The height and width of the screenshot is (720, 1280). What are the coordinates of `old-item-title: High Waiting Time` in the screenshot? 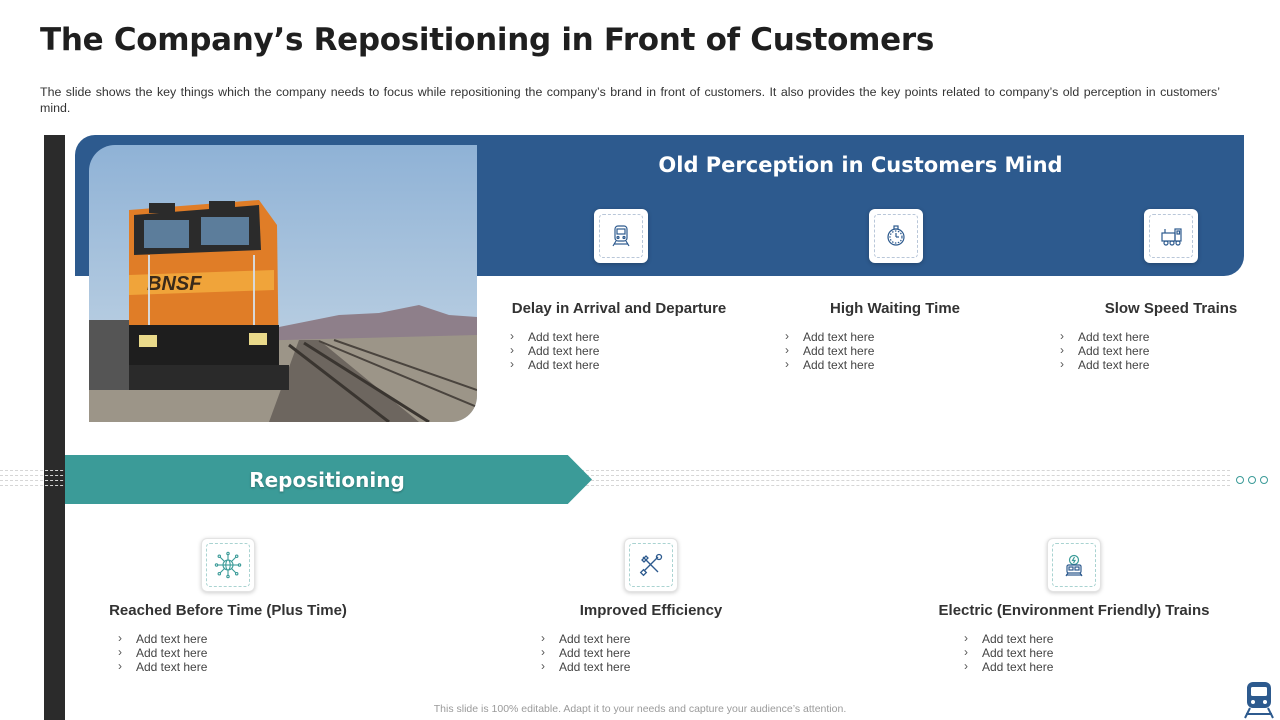 It's located at (895, 308).